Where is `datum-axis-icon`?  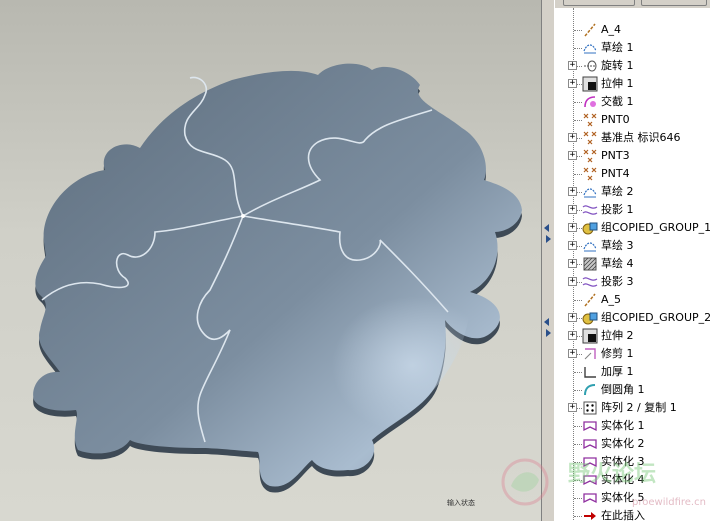
datum-axis-icon is located at coordinates (590, 30).